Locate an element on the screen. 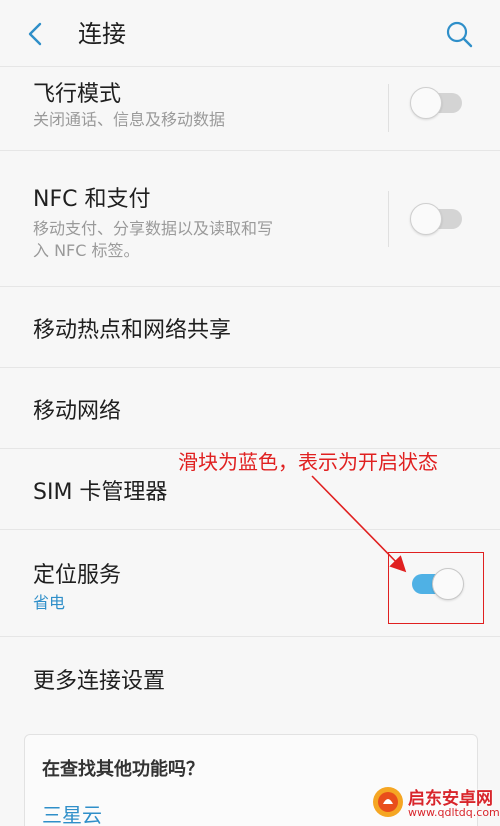 This screenshot has height=826, width=500. item-subtitle: 省电 is located at coordinates (49, 602).